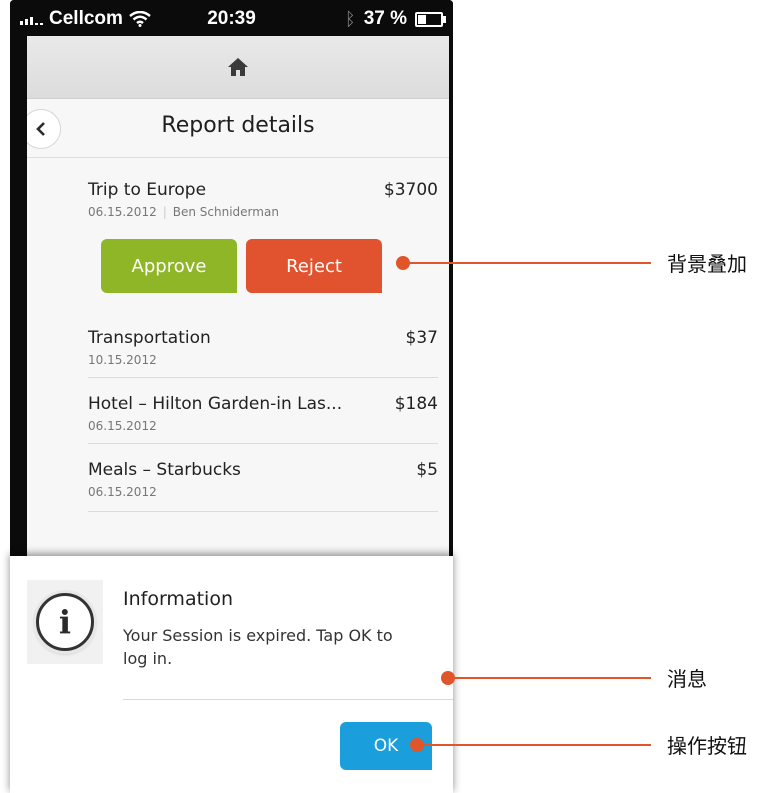  What do you see at coordinates (225, 212) in the screenshot?
I see `report-author: Ben Schniderman` at bounding box center [225, 212].